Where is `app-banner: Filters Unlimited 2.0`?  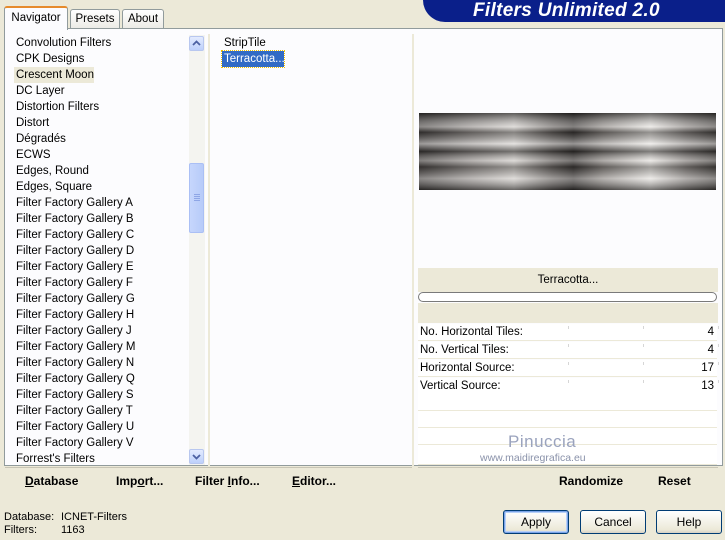
app-banner: Filters Unlimited 2.0 is located at coordinates (574, 11).